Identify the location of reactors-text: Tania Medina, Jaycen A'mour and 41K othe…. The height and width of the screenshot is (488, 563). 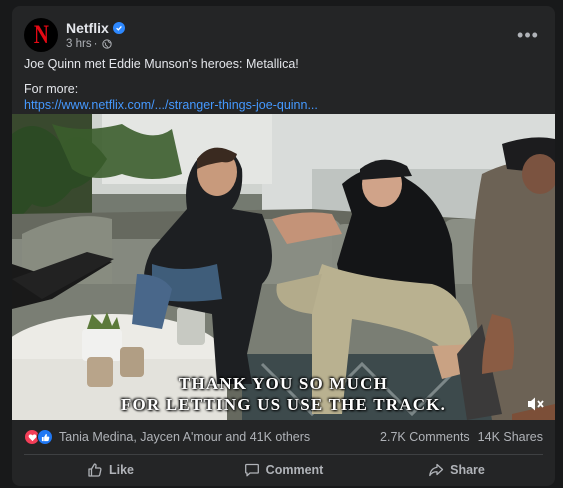
(184, 437).